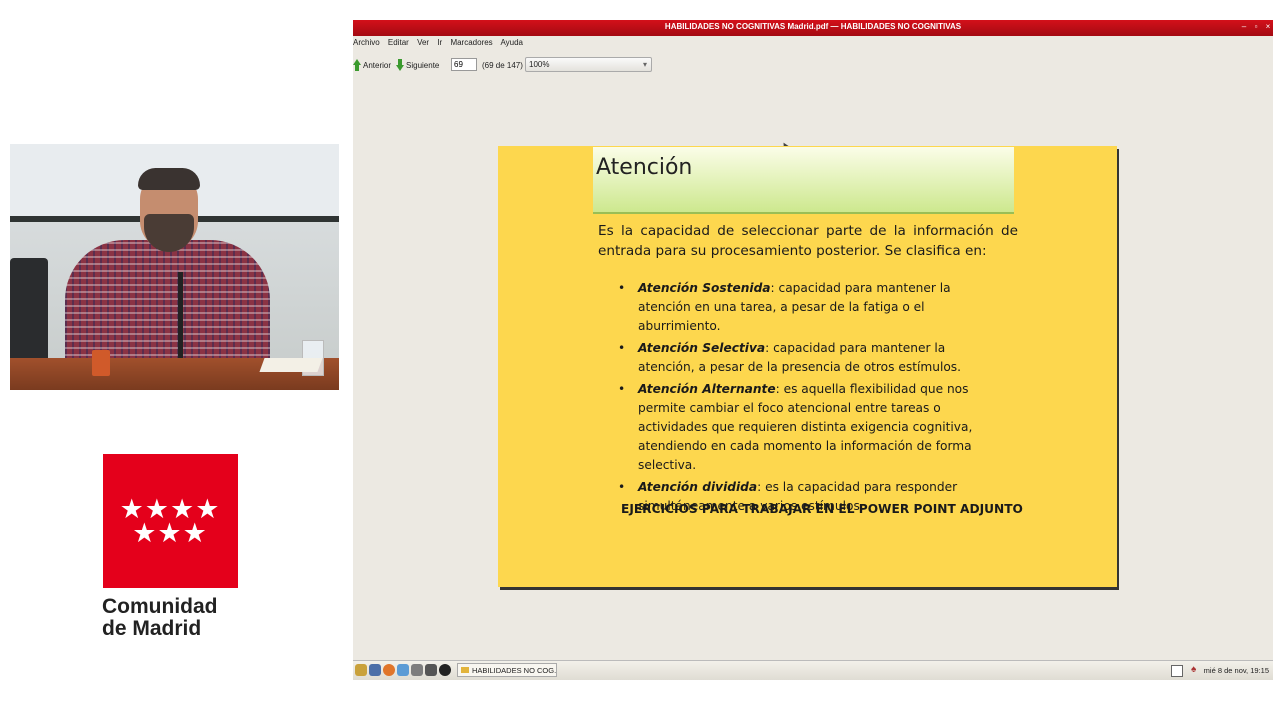 The width and height of the screenshot is (1280, 720). Describe the element at coordinates (400, 65) in the screenshot. I see `arrow-down-icon` at that location.